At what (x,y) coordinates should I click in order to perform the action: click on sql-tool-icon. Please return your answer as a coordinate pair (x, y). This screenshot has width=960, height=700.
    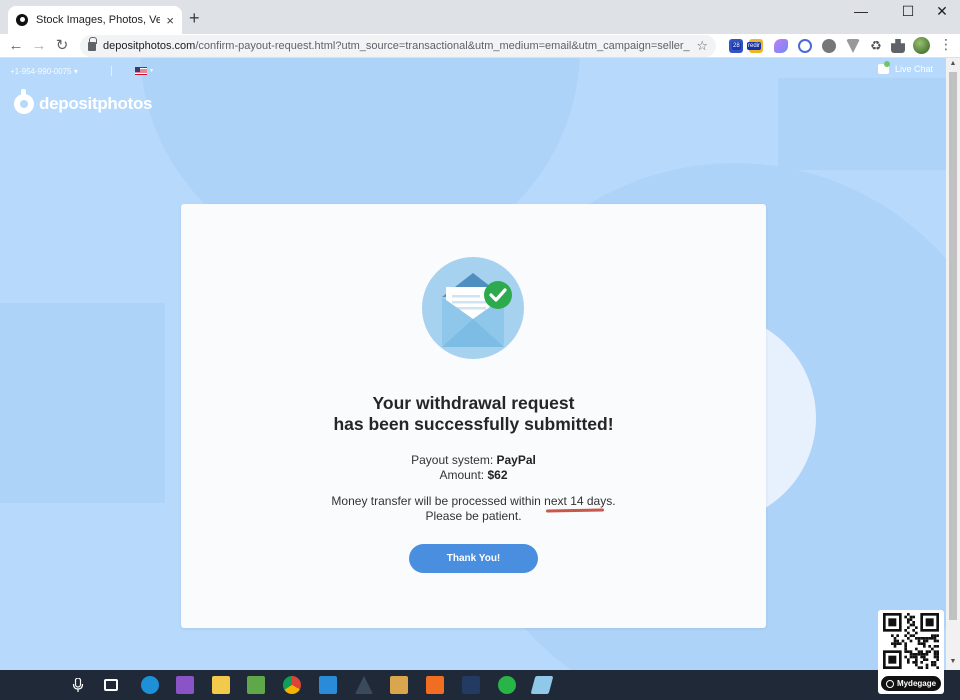
    Looking at the image, I should click on (471, 685).